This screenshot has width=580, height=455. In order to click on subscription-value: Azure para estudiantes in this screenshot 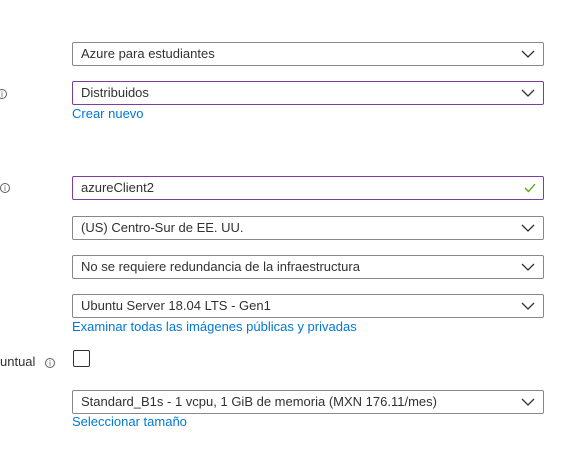, I will do `click(148, 53)`.